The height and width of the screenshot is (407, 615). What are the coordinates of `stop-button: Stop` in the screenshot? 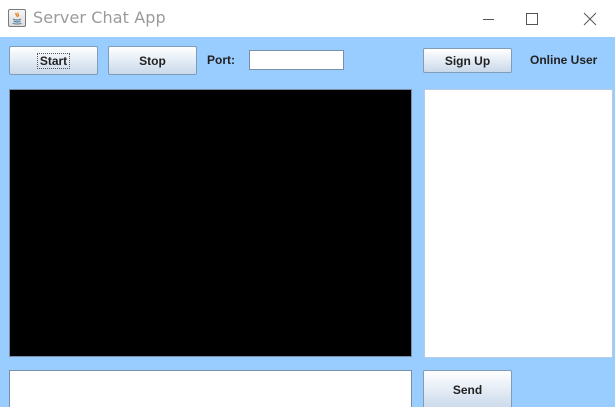 It's located at (152, 60).